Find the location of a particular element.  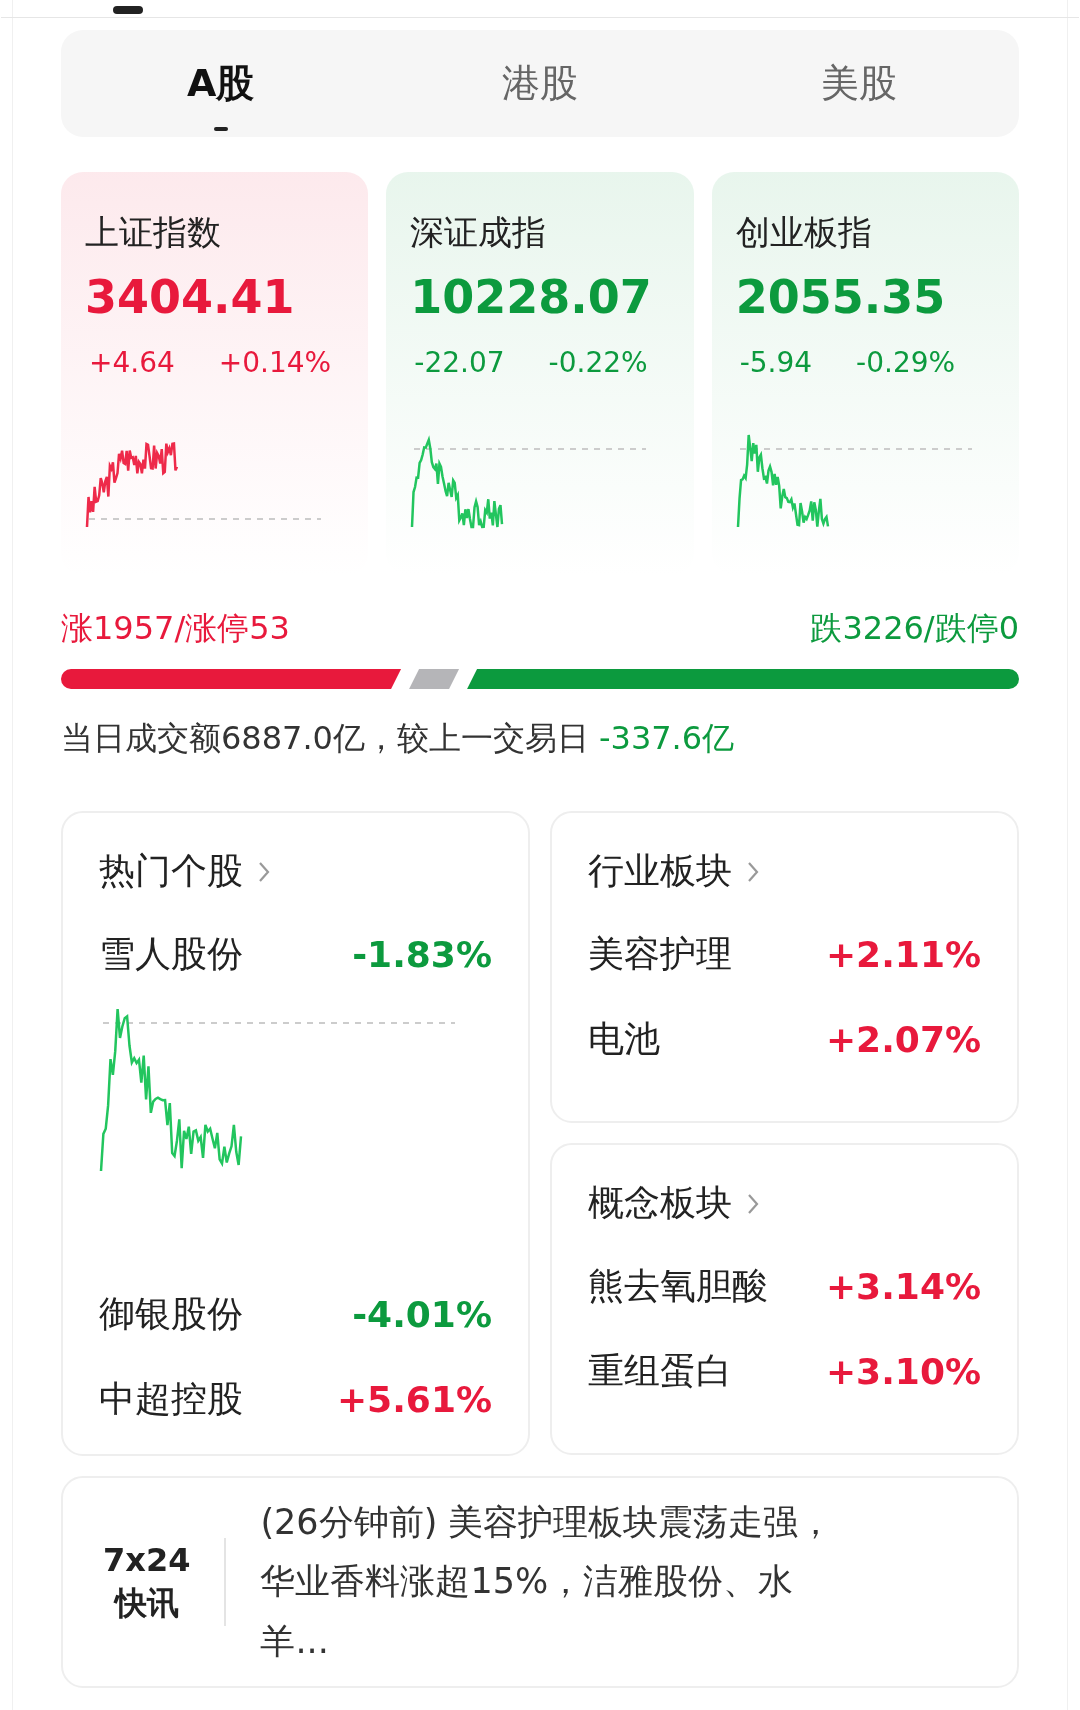

change-percent: +3.14% is located at coordinates (903, 1286).